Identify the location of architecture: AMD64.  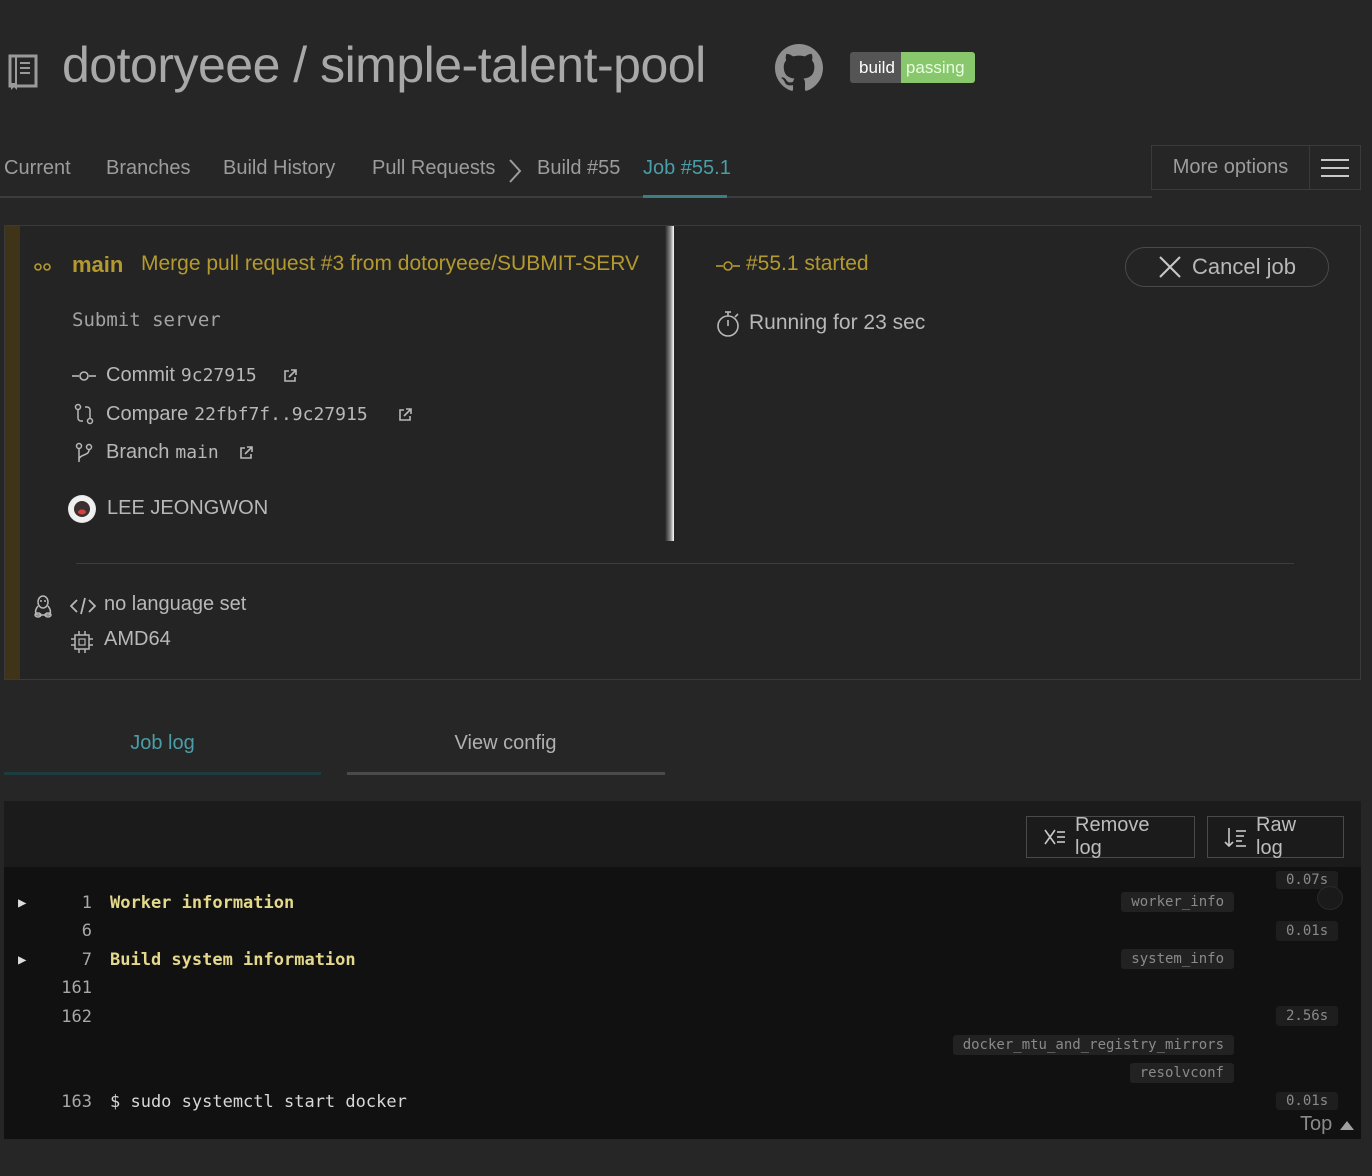
(137, 639).